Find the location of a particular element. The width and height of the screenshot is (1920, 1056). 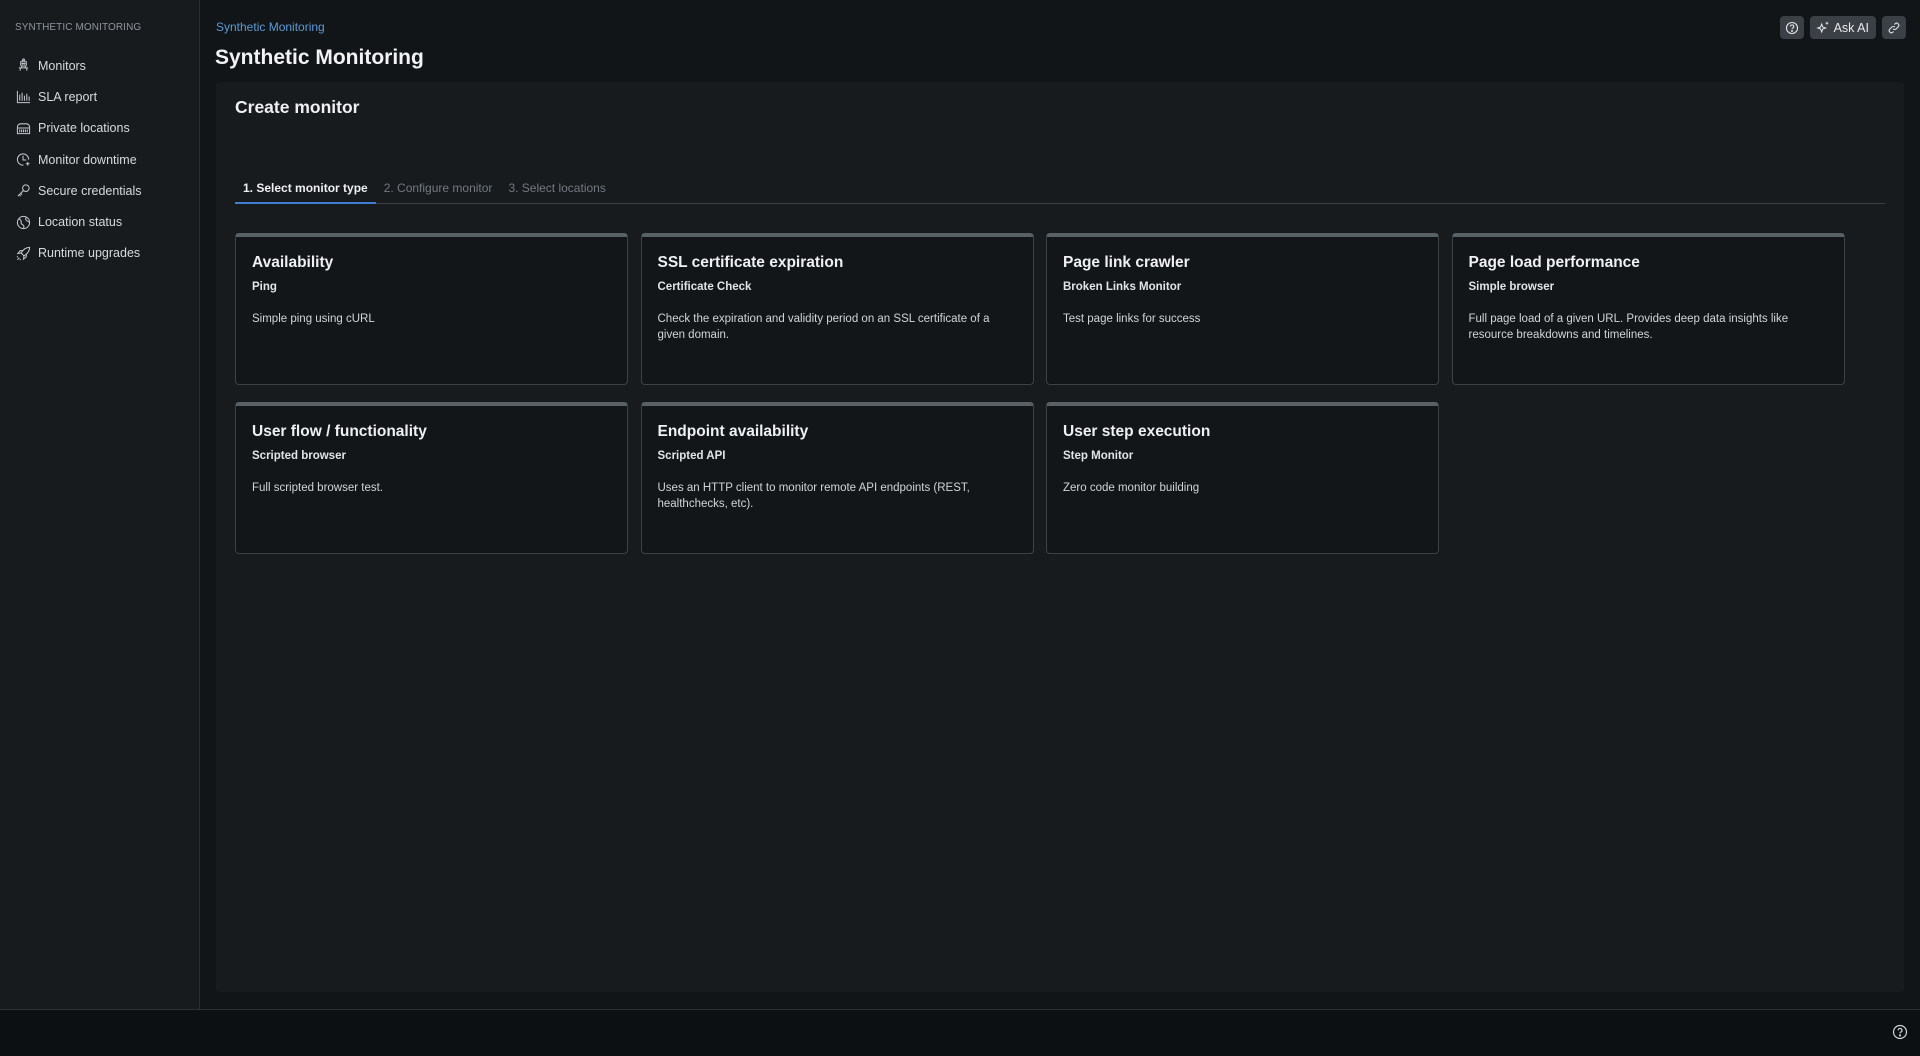

copy-link-button is located at coordinates (1894, 27).